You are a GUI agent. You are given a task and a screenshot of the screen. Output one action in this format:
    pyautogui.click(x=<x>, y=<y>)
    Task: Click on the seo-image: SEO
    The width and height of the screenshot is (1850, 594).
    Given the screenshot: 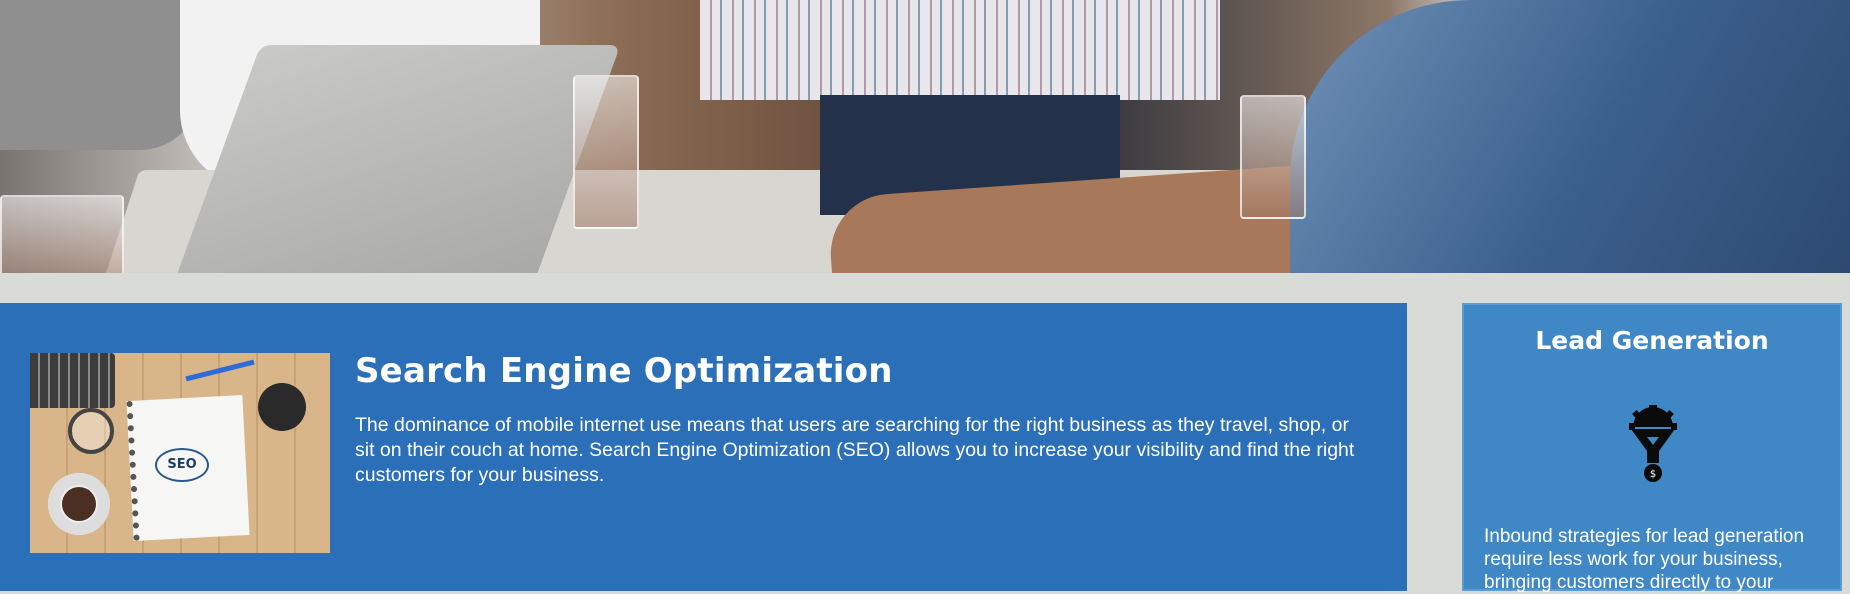 What is the action you would take?
    pyautogui.click(x=180, y=453)
    